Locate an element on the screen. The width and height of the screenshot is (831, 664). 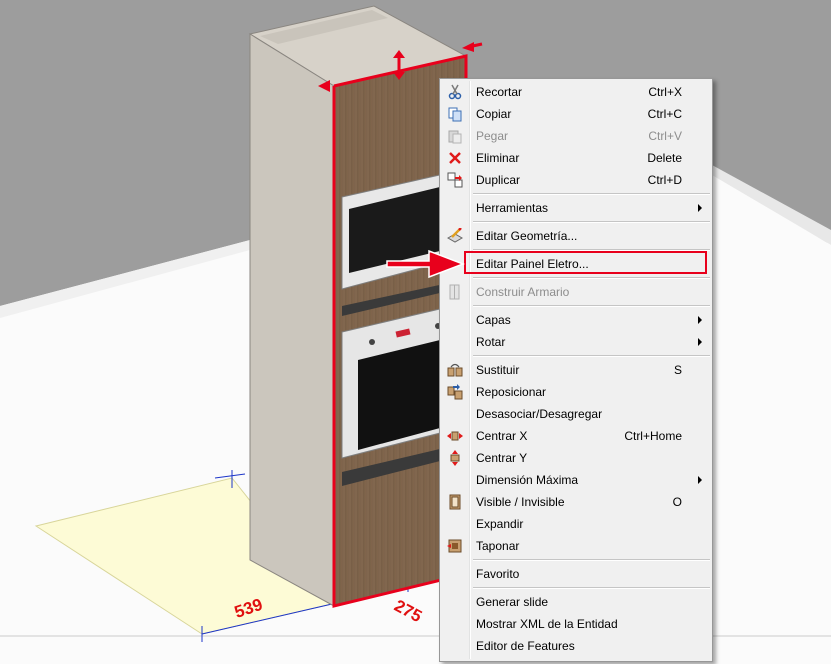
delete-icon is located at coordinates (455, 158).